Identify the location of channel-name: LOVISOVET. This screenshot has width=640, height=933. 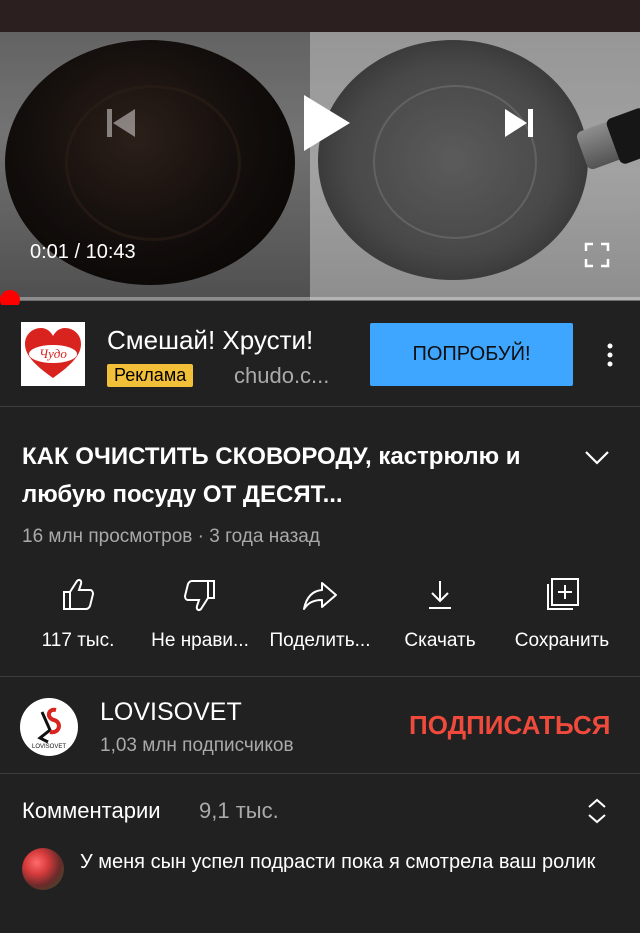
(171, 712).